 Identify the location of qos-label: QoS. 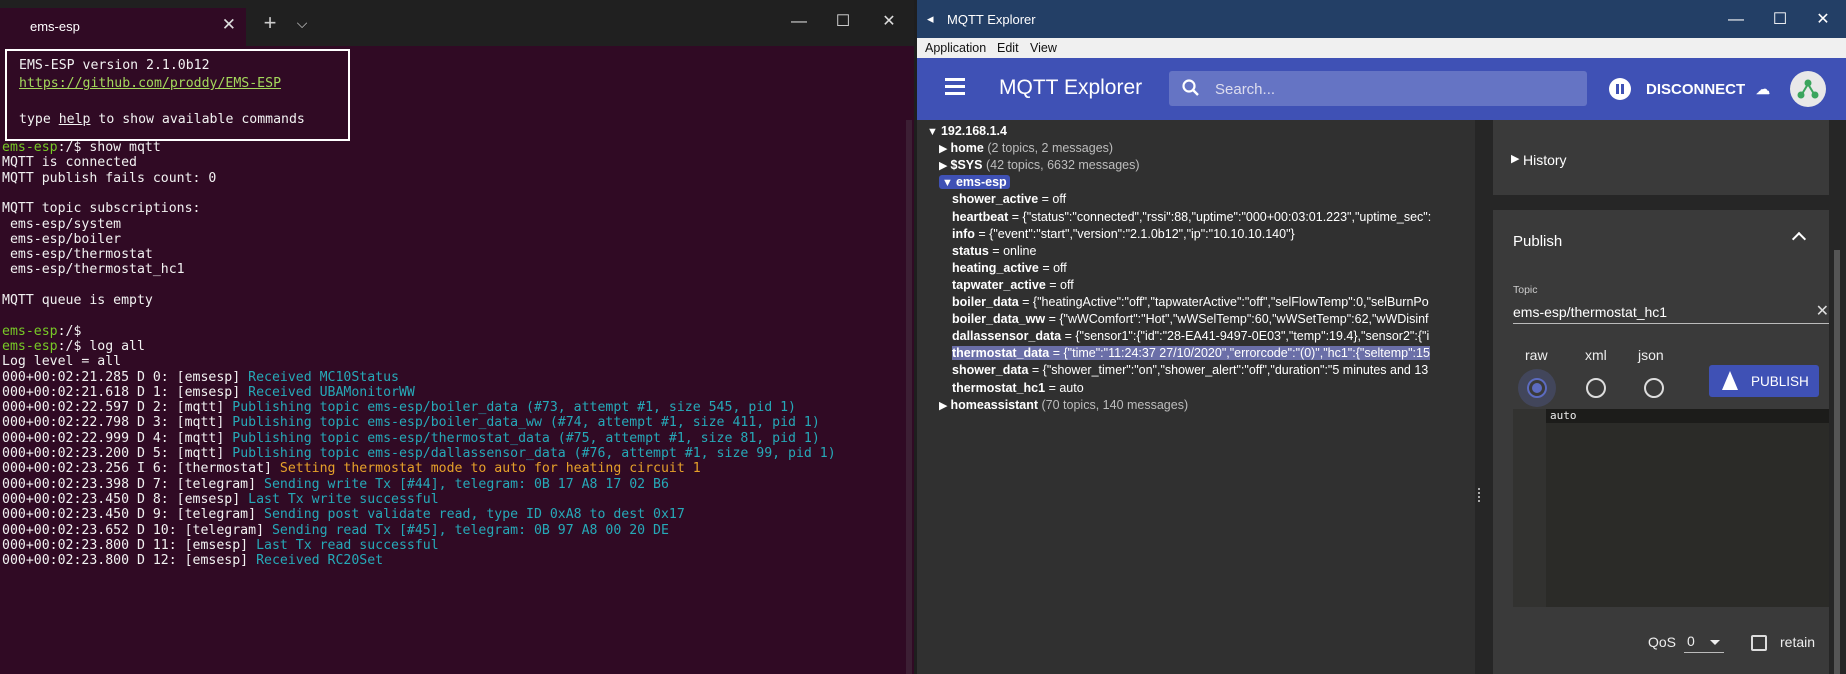
(1662, 642).